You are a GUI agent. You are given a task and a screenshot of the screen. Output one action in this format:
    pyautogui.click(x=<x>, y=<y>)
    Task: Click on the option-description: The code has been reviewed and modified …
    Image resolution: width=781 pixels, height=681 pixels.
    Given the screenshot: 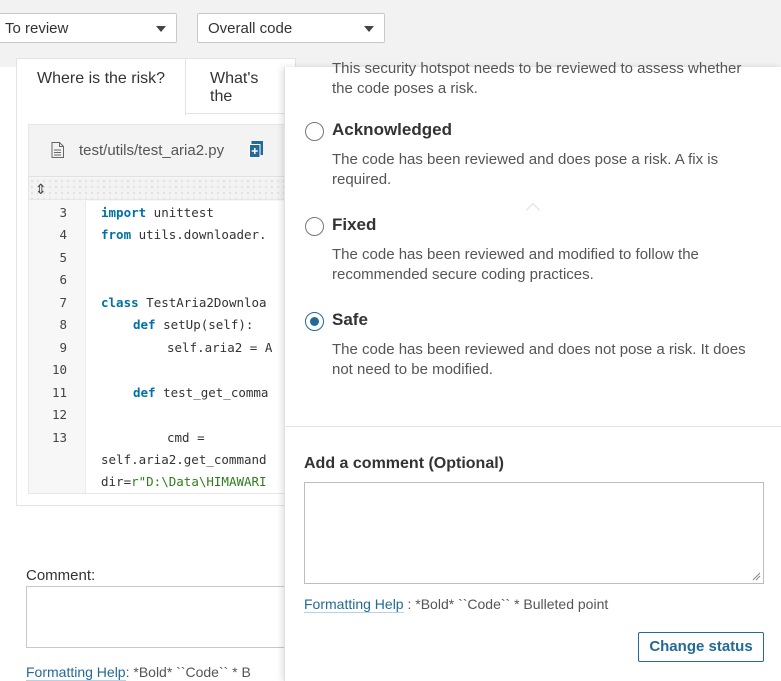 What is the action you would take?
    pyautogui.click(x=515, y=264)
    